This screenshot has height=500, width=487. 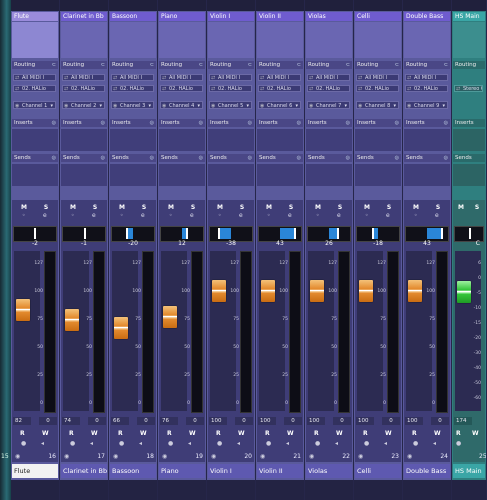 What do you see at coordinates (182, 16) in the screenshot?
I see `channel-name-top: Piano` at bounding box center [182, 16].